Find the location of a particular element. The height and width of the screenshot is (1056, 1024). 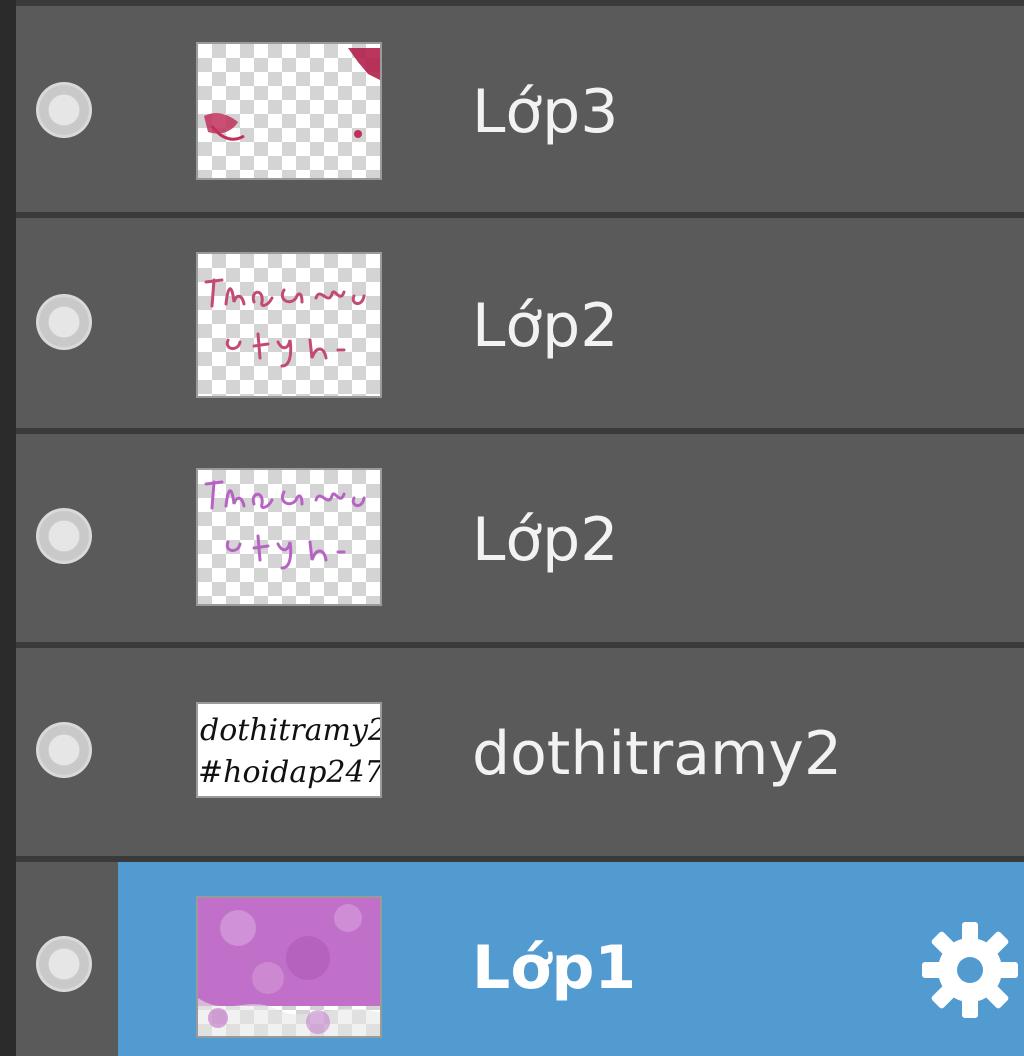

panel-left-edge is located at coordinates (8, 528).